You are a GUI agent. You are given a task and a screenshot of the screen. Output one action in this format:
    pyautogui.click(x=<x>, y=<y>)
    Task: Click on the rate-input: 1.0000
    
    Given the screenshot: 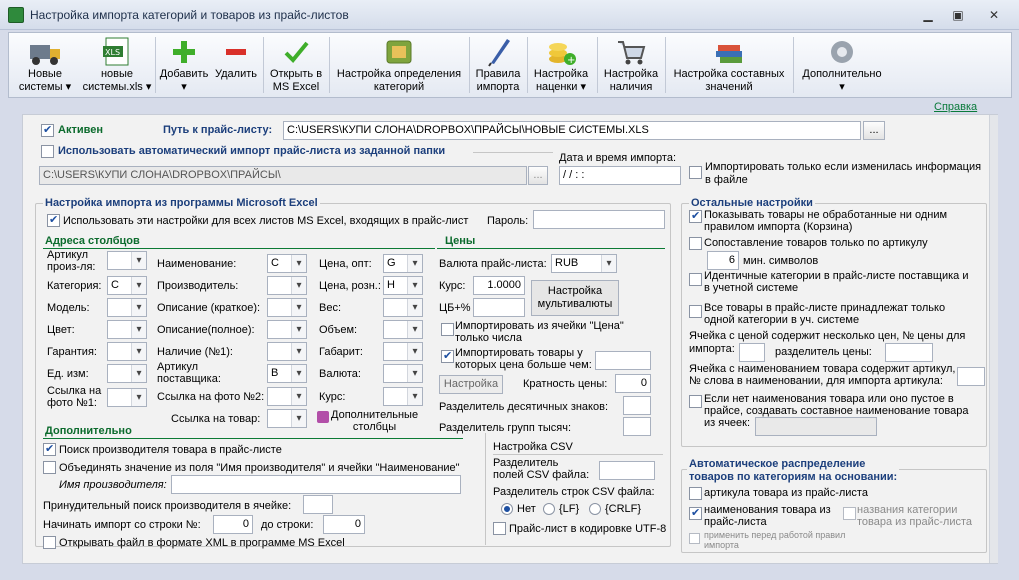 What is the action you would take?
    pyautogui.click(x=499, y=285)
    